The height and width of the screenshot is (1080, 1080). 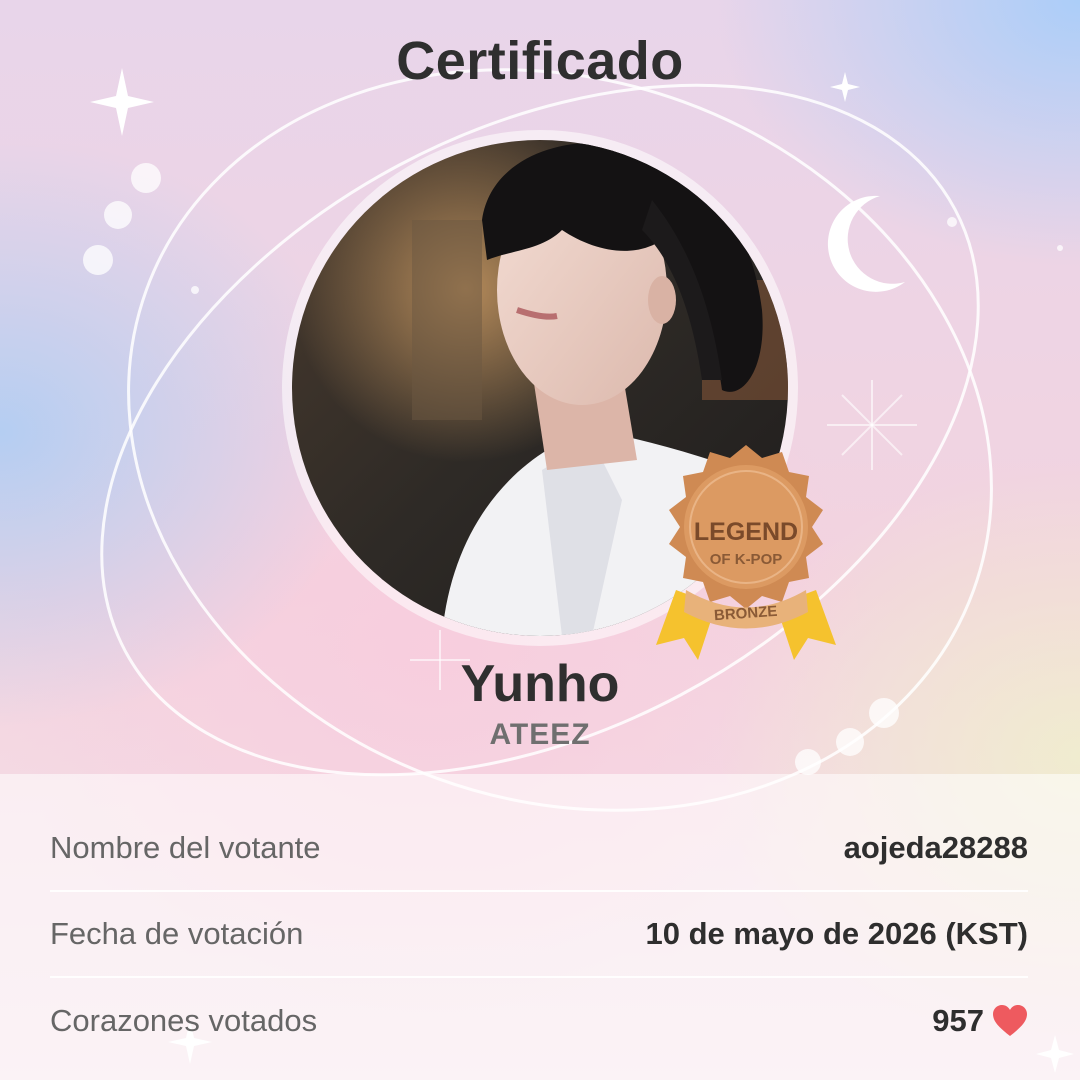 I want to click on voter-label: Nombre del votante, so click(x=185, y=847).